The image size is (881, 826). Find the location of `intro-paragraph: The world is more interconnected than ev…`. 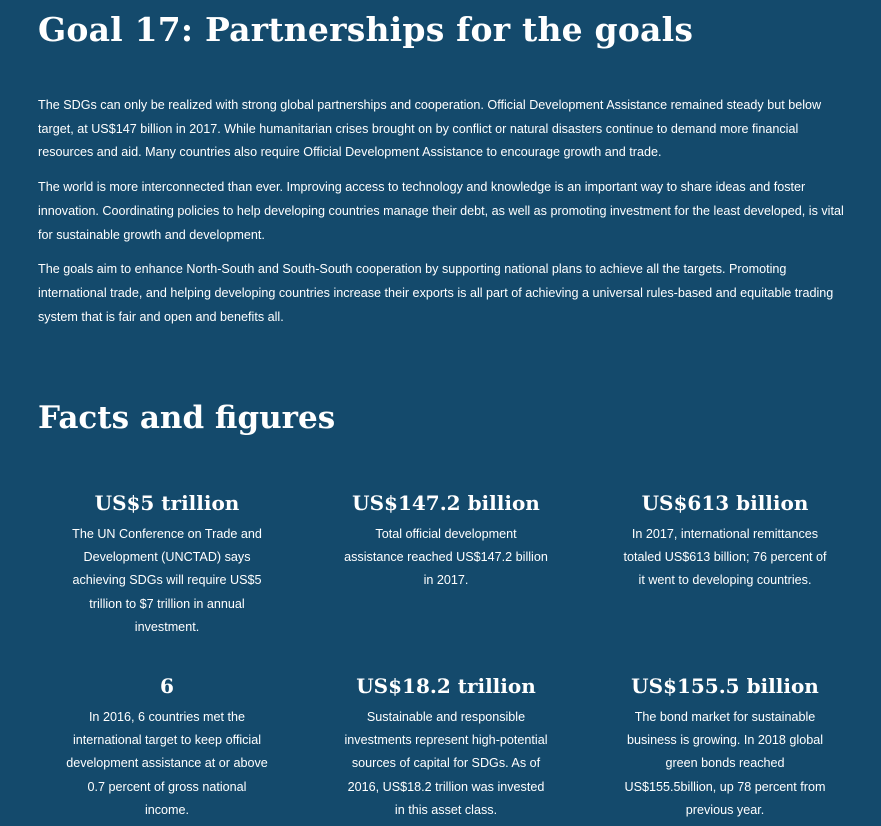

intro-paragraph: The world is more interconnected than ev… is located at coordinates (441, 211).